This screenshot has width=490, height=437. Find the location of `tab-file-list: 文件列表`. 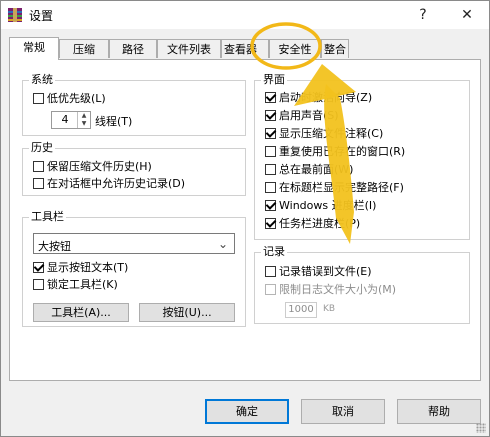

tab-file-list: 文件列表 is located at coordinates (189, 48).